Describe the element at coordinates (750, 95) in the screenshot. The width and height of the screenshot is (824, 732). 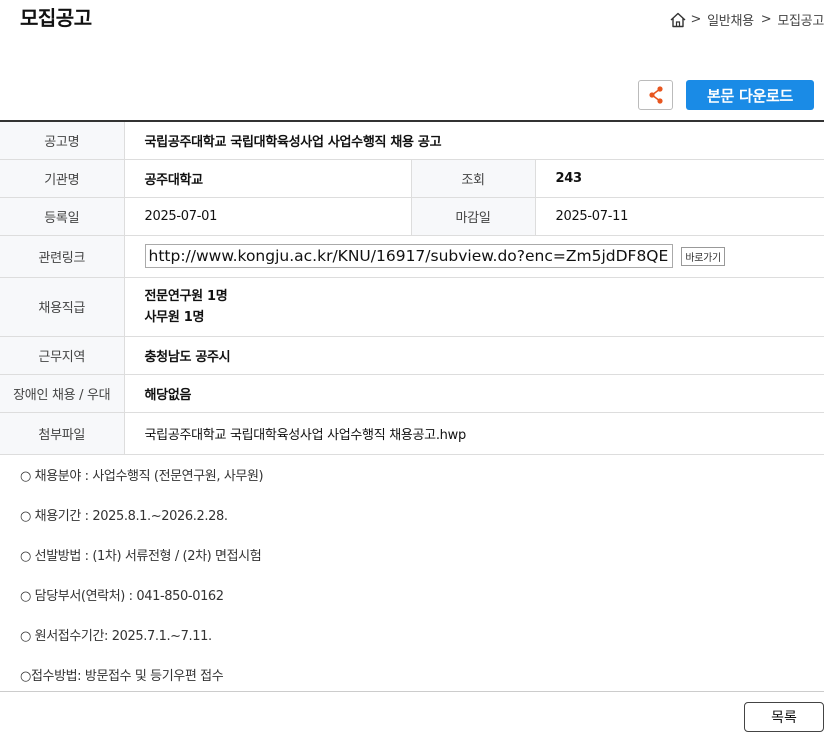
I see `download-body-button: 본문 다운로드` at that location.